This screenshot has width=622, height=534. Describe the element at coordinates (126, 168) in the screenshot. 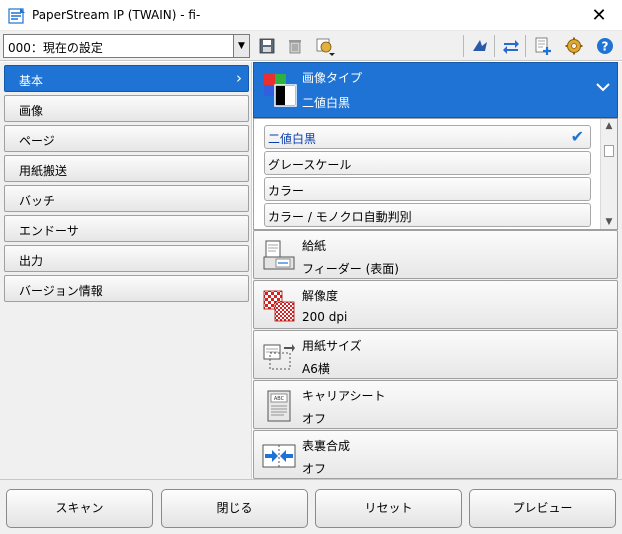

I see `nav-item-paper-feed: 用紙搬送` at that location.